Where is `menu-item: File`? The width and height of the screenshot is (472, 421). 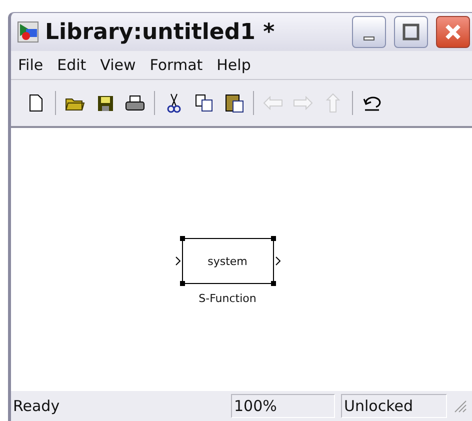 menu-item: File is located at coordinates (31, 65).